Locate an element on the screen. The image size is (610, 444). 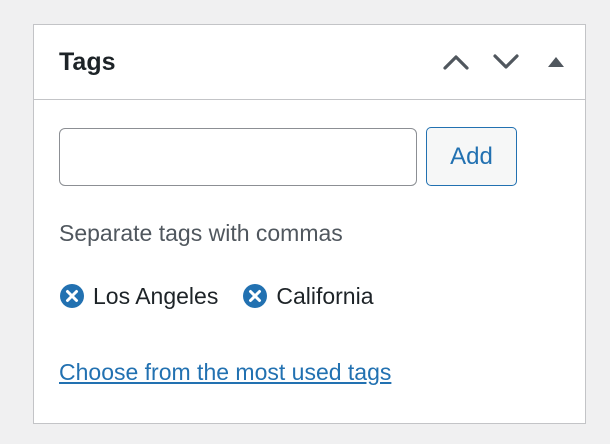
add-tag-row: Add is located at coordinates (309, 156).